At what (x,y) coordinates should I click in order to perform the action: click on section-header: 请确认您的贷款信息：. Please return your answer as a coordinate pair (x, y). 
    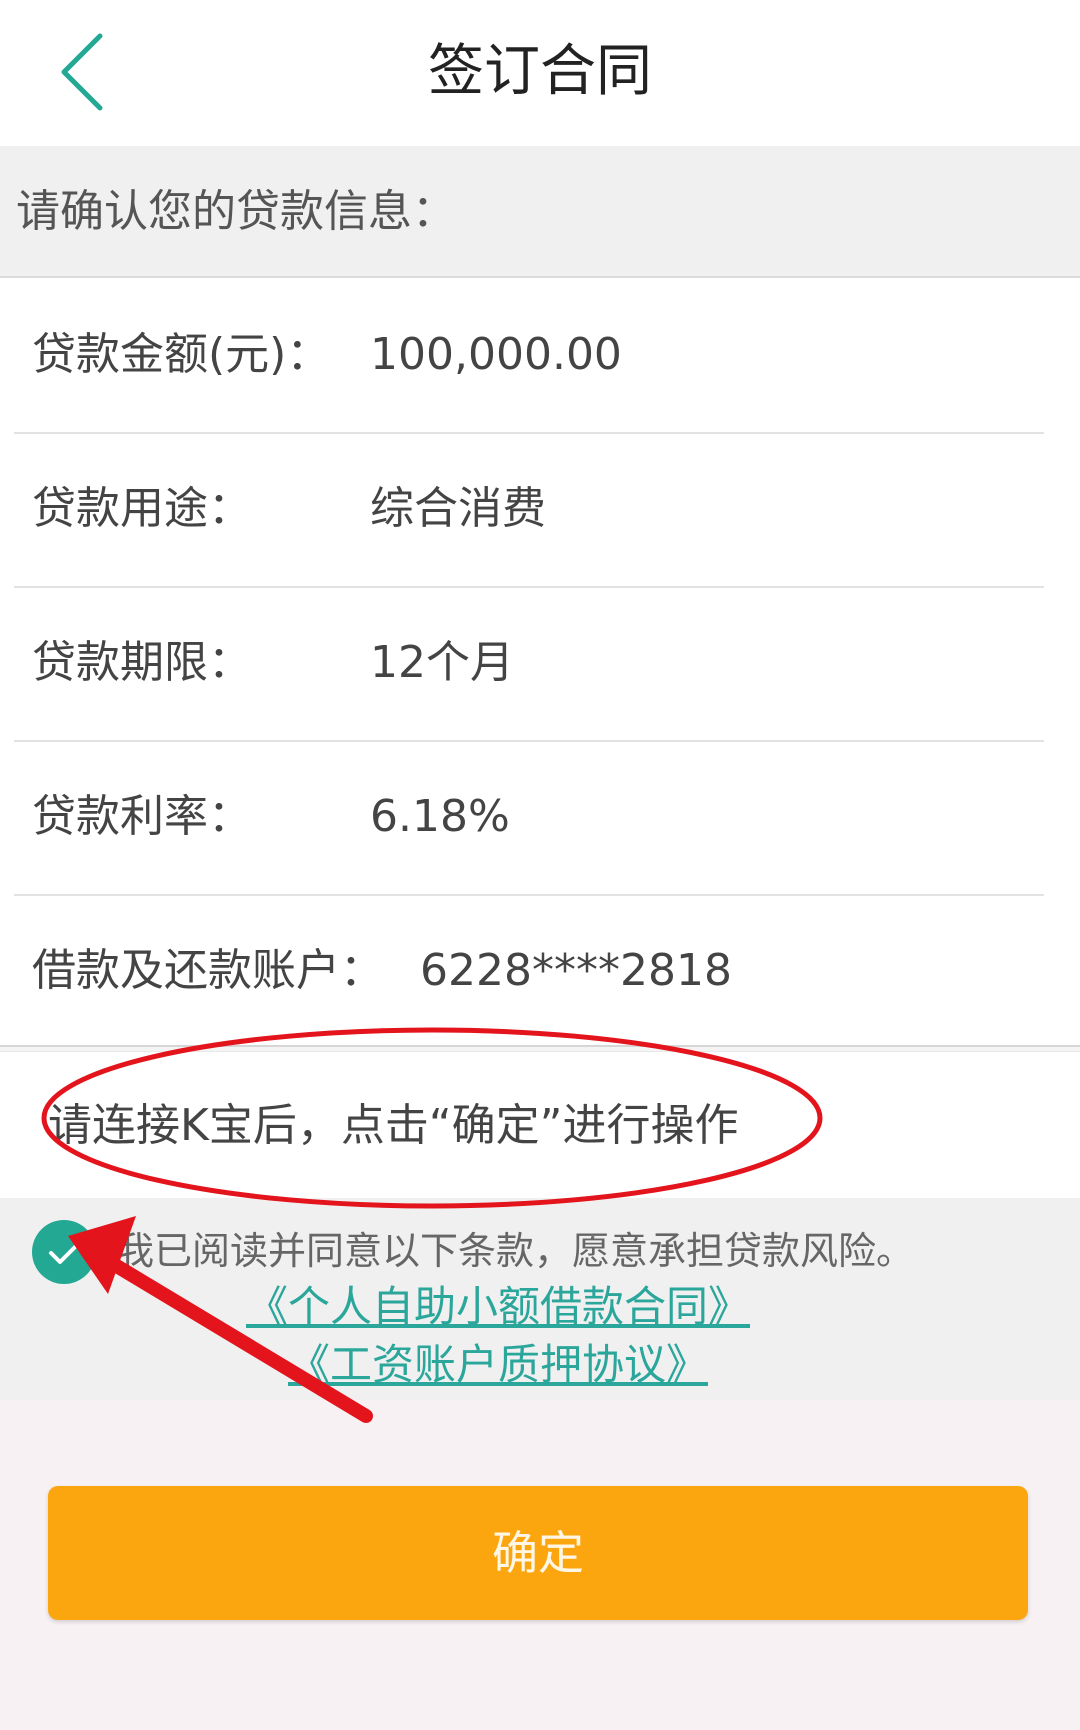
    Looking at the image, I should click on (540, 212).